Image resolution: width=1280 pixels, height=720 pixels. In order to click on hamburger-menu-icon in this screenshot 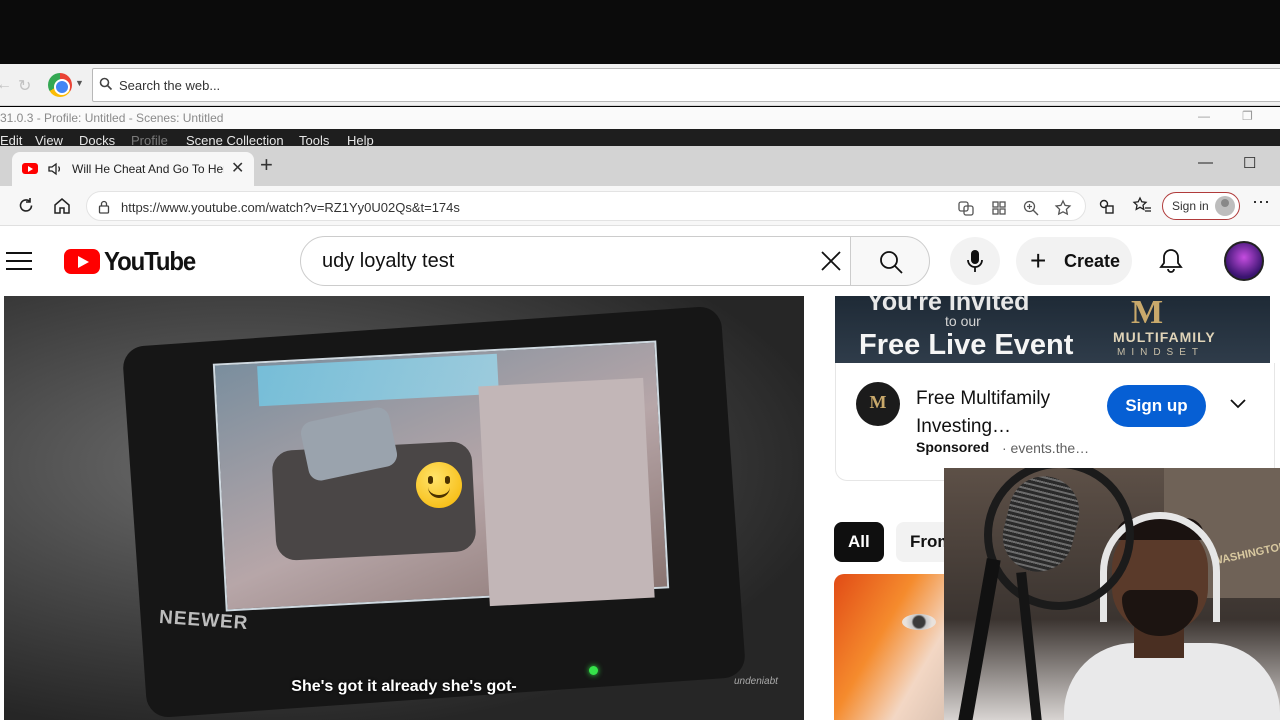, I will do `click(19, 262)`.